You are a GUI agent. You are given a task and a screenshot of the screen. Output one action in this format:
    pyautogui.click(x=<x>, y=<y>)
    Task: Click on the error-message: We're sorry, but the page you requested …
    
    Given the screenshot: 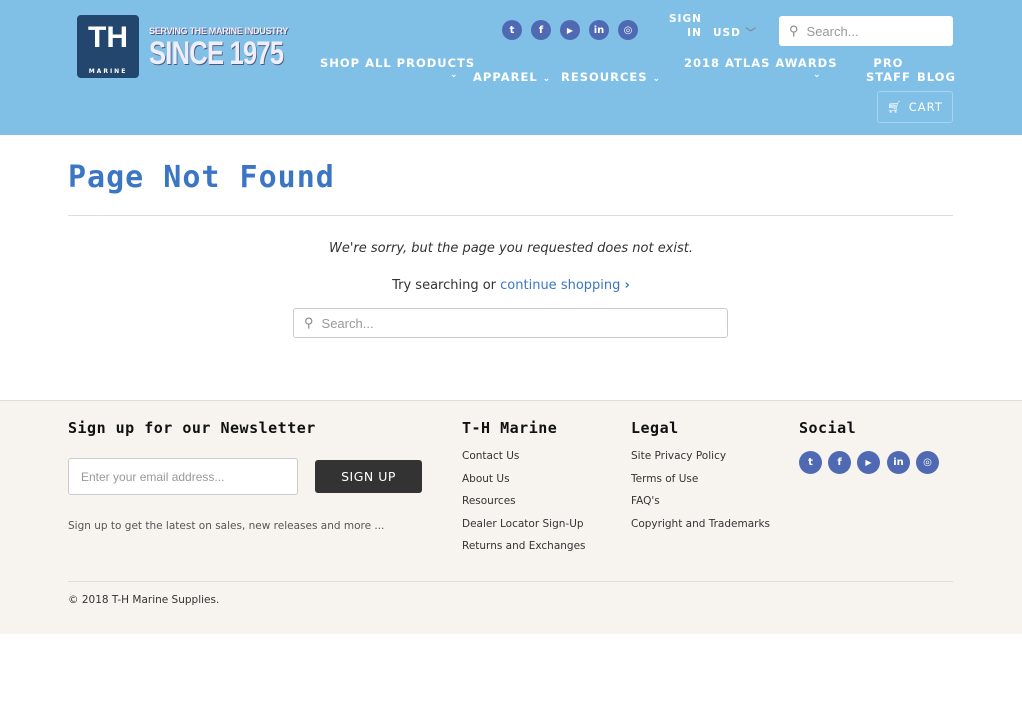 What is the action you would take?
    pyautogui.click(x=511, y=248)
    